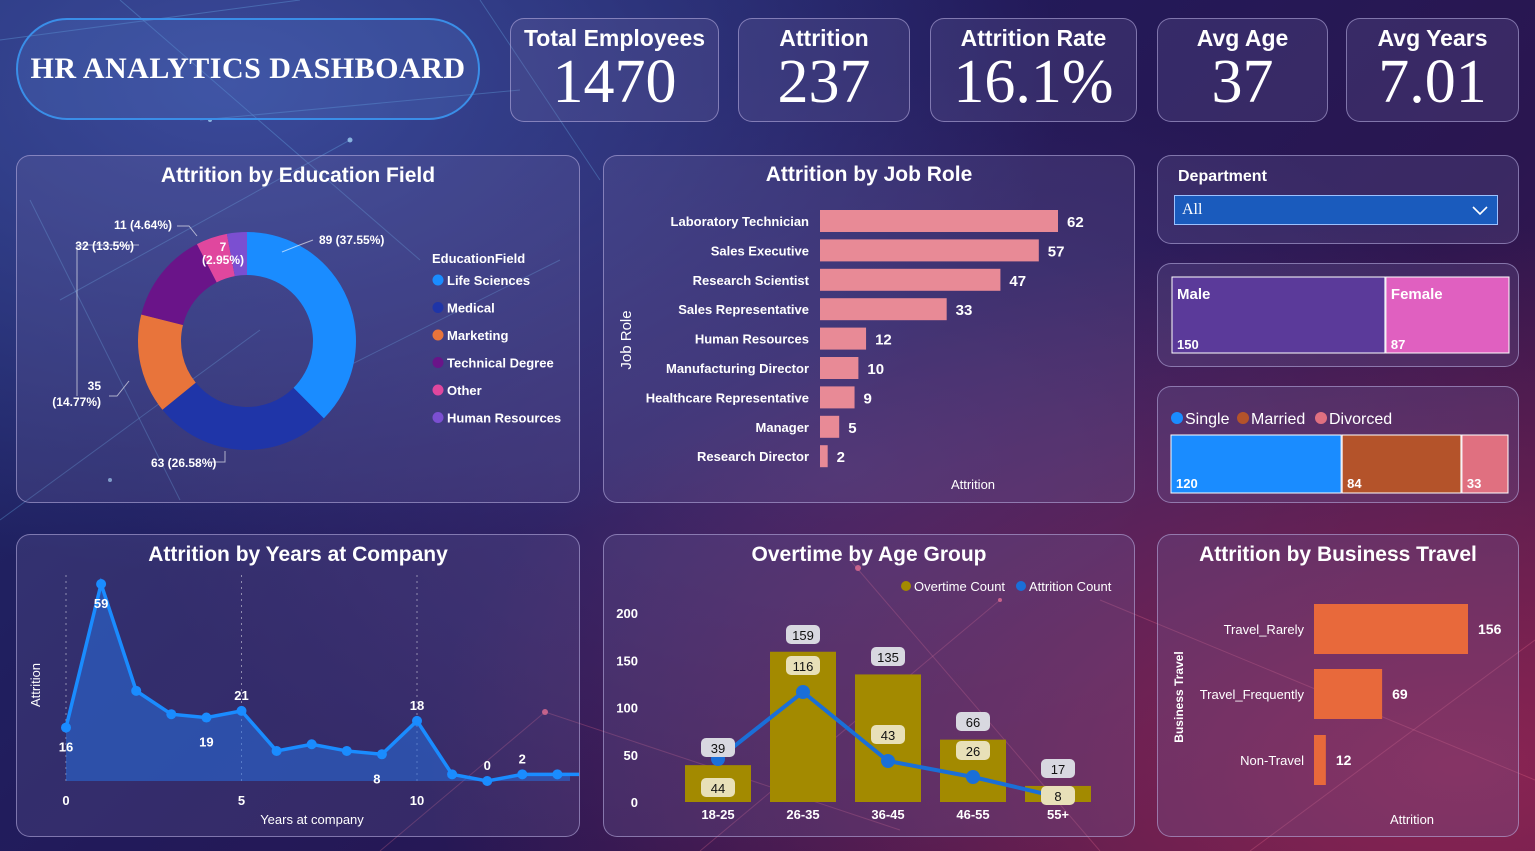  I want to click on donut-data-label: 11 (4.64%), so click(143, 225).